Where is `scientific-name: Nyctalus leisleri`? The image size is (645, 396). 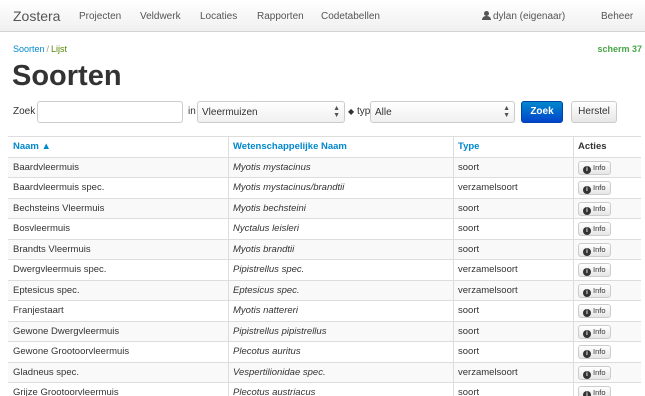
scientific-name: Nyctalus leisleri is located at coordinates (340, 229).